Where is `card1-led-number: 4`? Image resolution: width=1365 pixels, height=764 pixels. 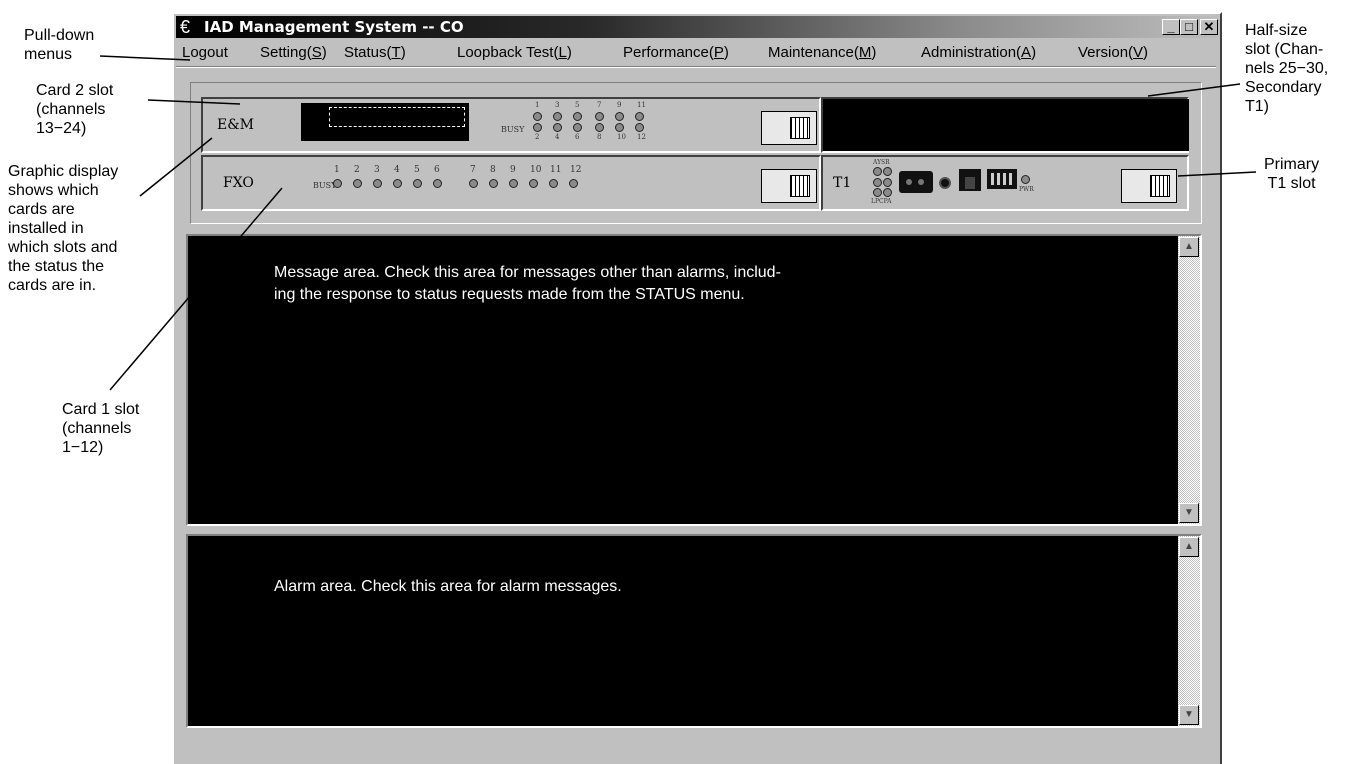 card1-led-number: 4 is located at coordinates (397, 170).